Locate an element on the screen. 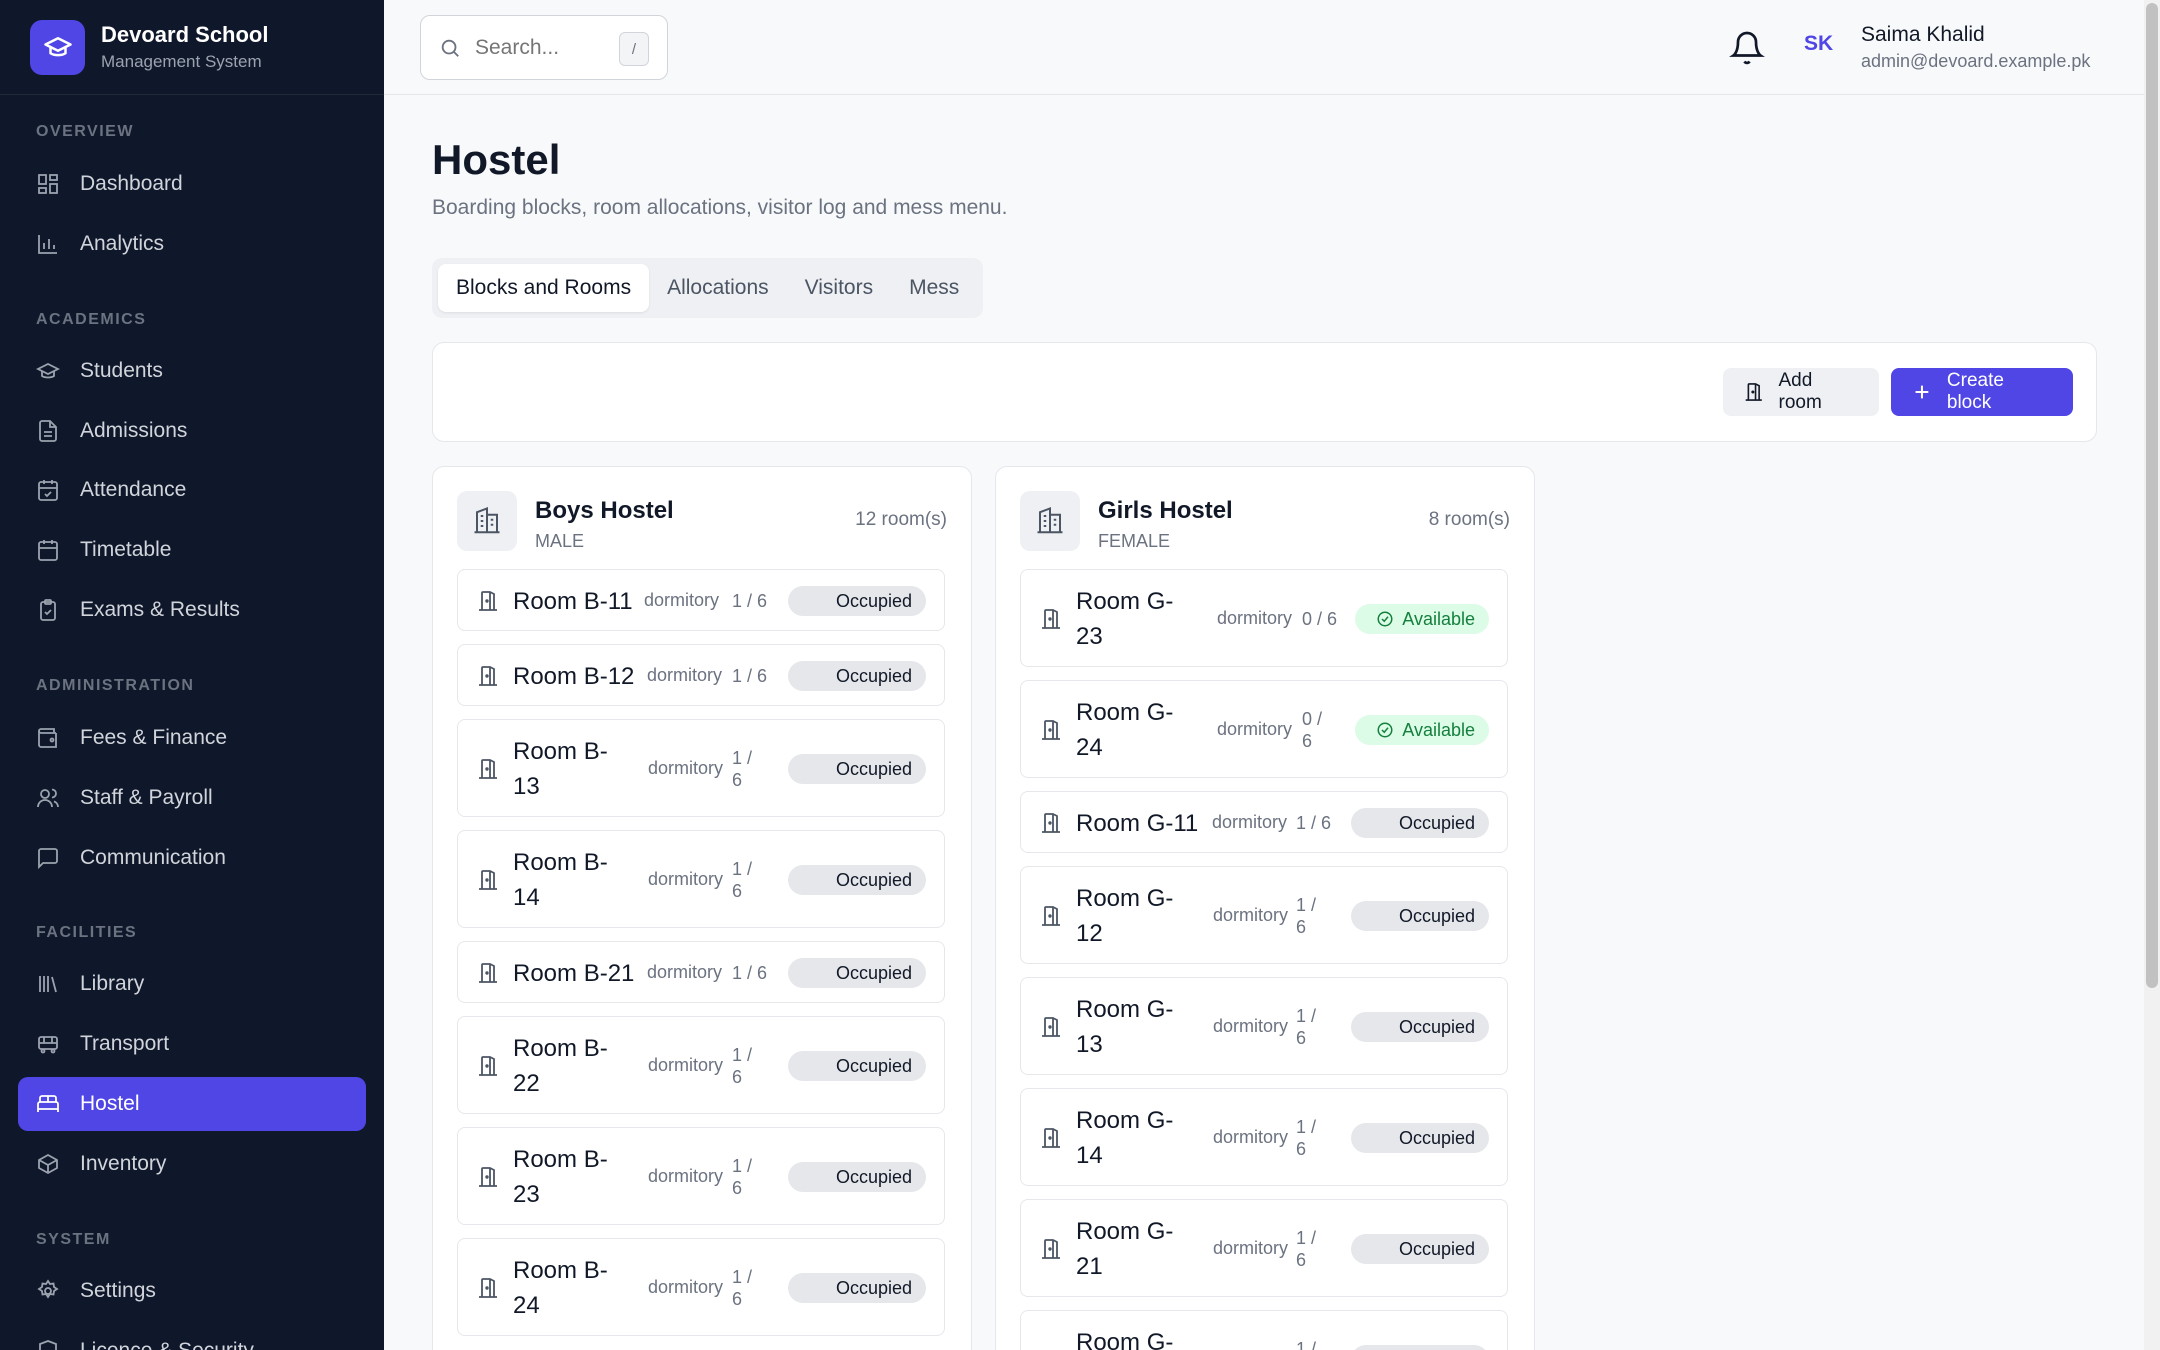  room-row: Room B-22 dormitory 1 / 6 Occupied is located at coordinates (701, 1065).